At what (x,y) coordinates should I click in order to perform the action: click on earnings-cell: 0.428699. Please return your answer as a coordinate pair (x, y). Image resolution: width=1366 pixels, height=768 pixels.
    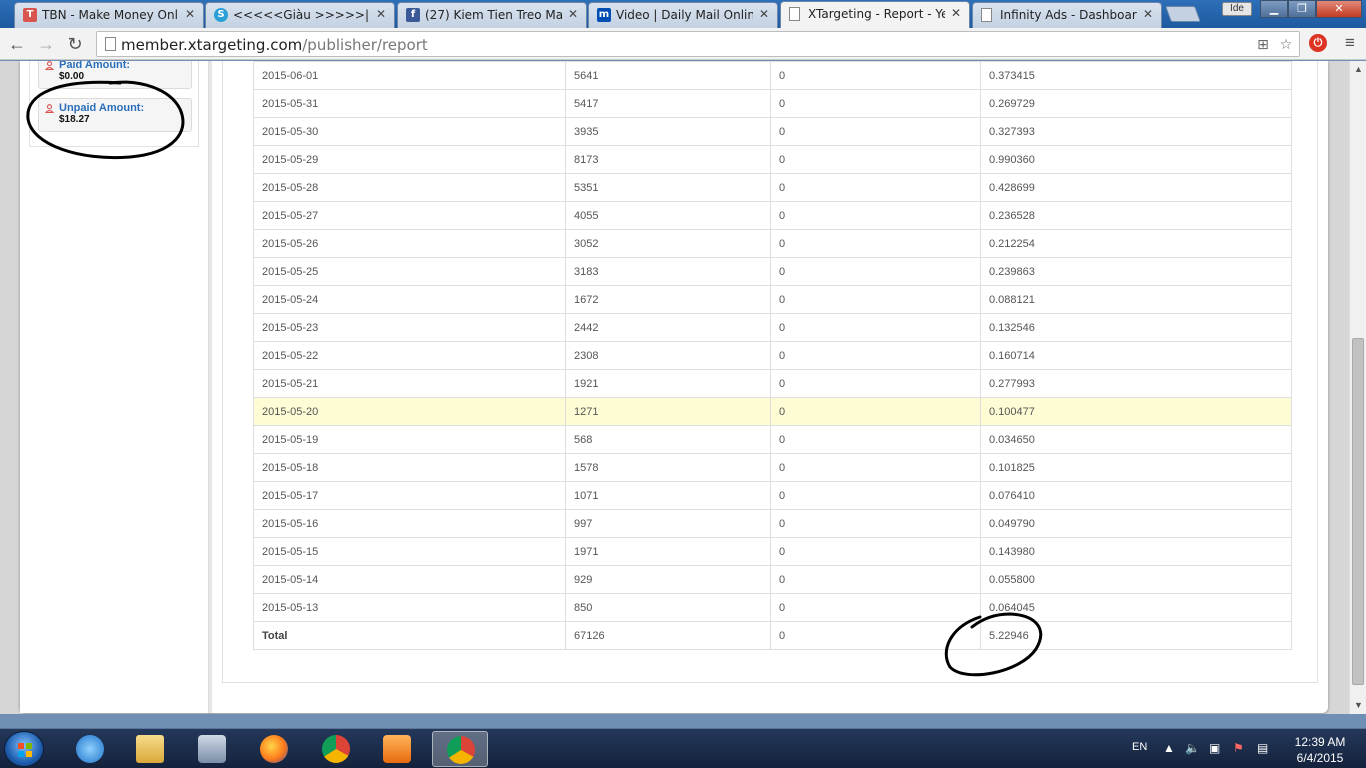
    Looking at the image, I should click on (1136, 187).